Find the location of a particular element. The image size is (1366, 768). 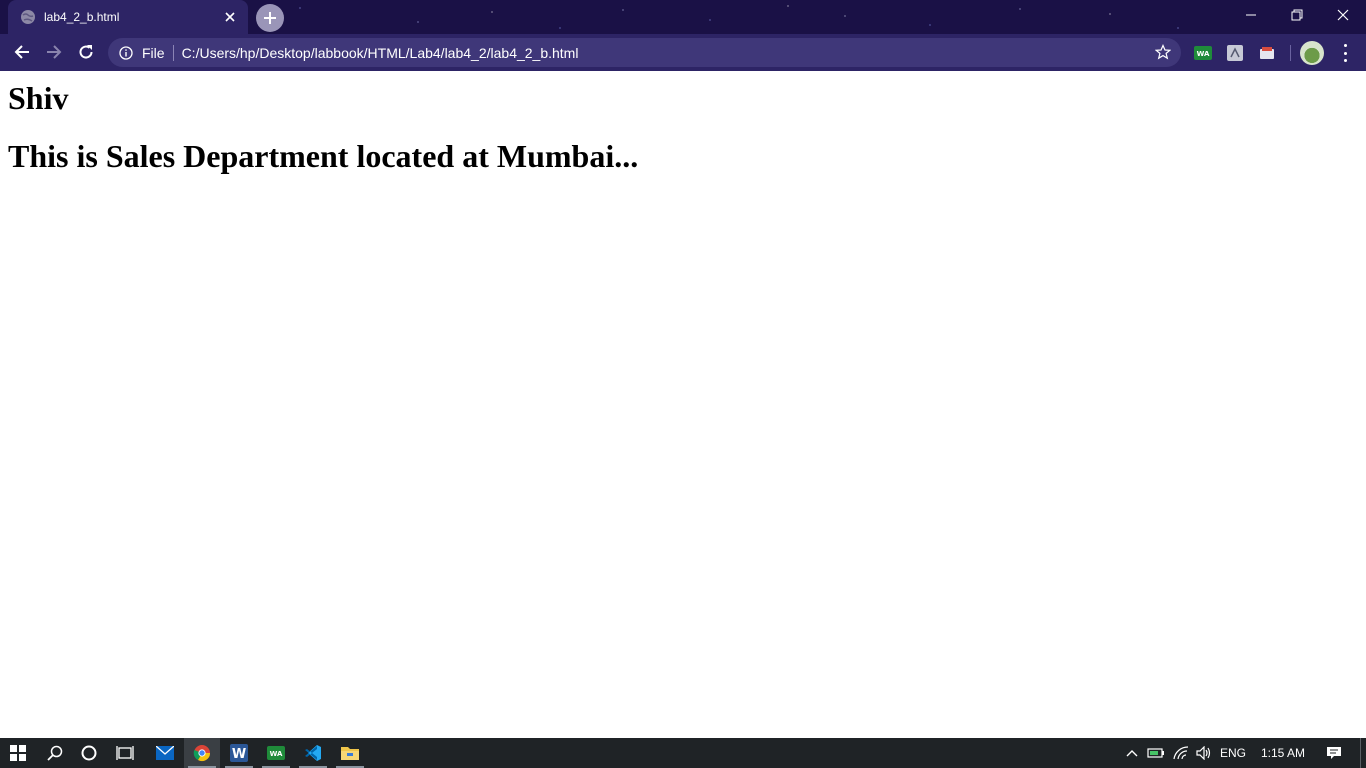

language-label: ENG is located at coordinates (1232, 753).